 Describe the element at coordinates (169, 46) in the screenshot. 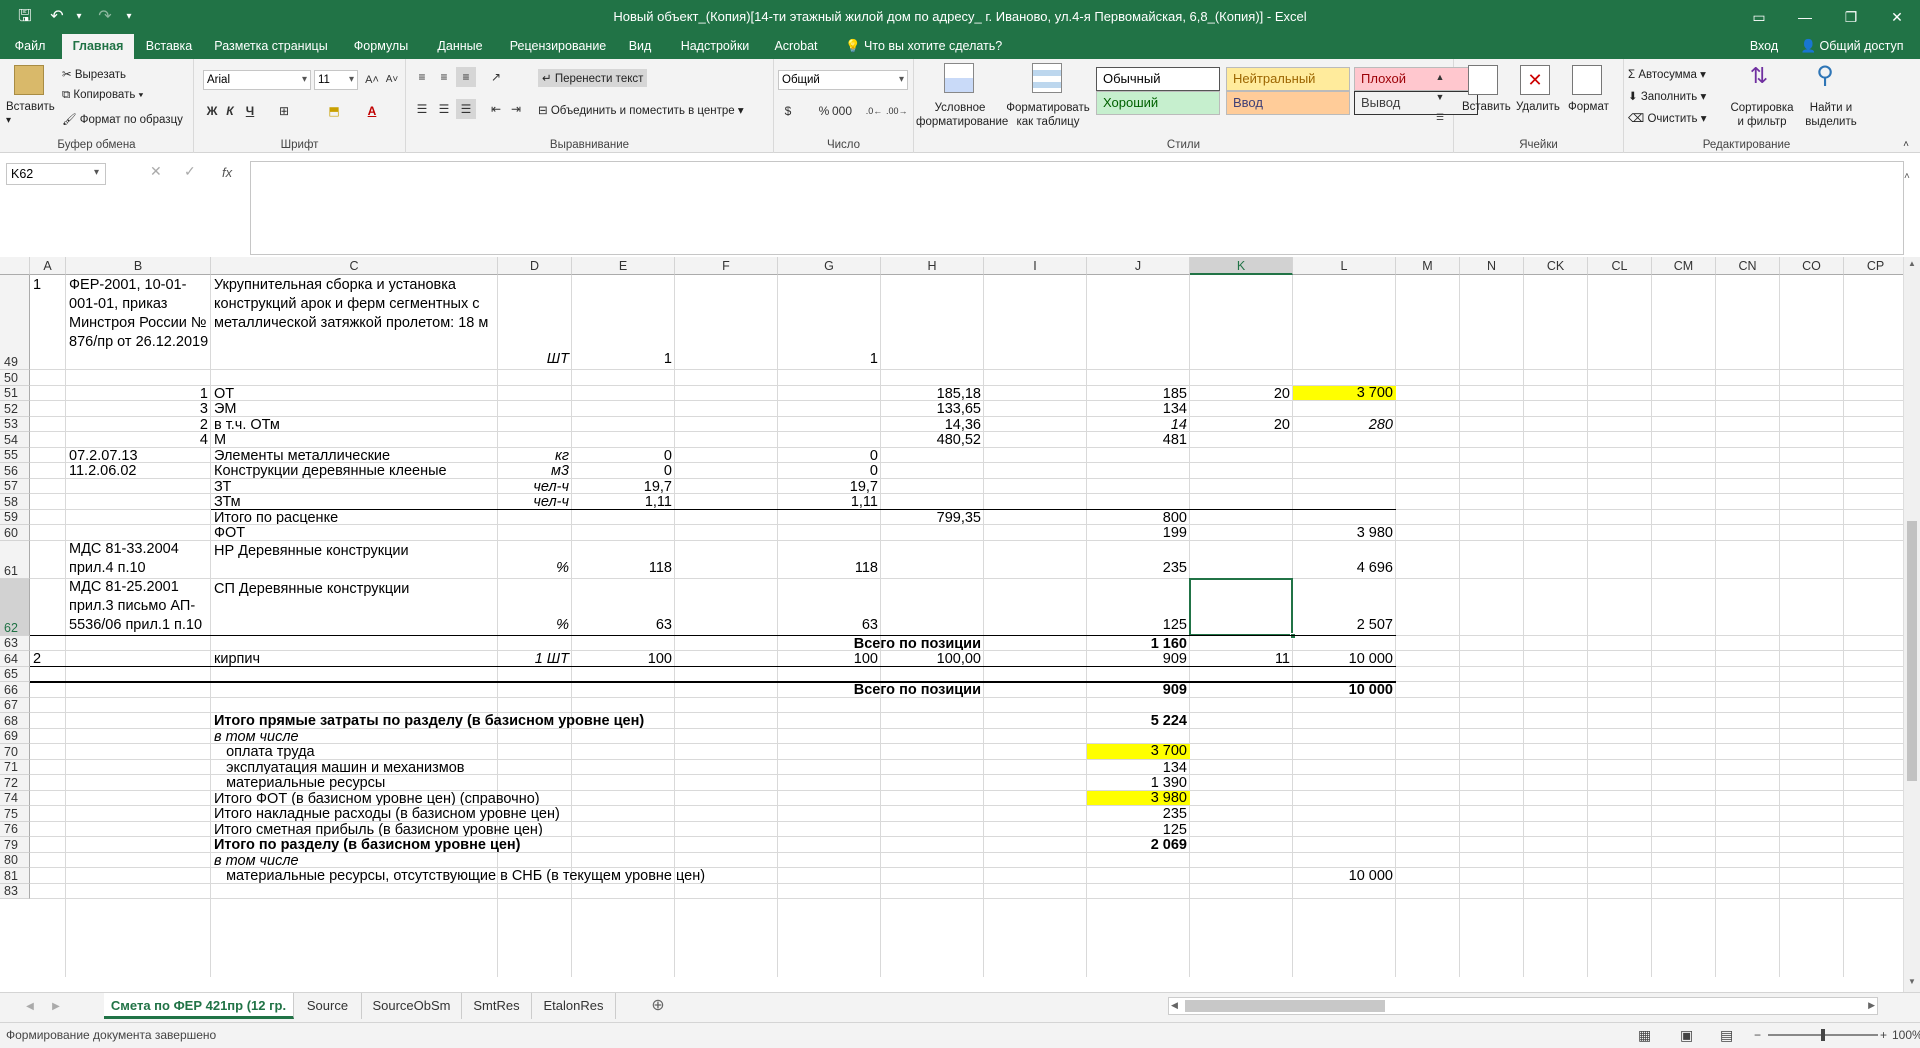

I see `tab-insert: Вставка` at that location.